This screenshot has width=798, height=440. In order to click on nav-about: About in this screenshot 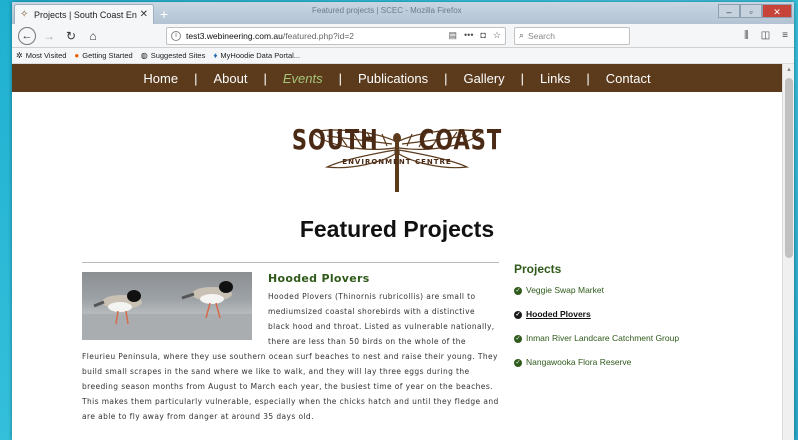, I will do `click(230, 78)`.